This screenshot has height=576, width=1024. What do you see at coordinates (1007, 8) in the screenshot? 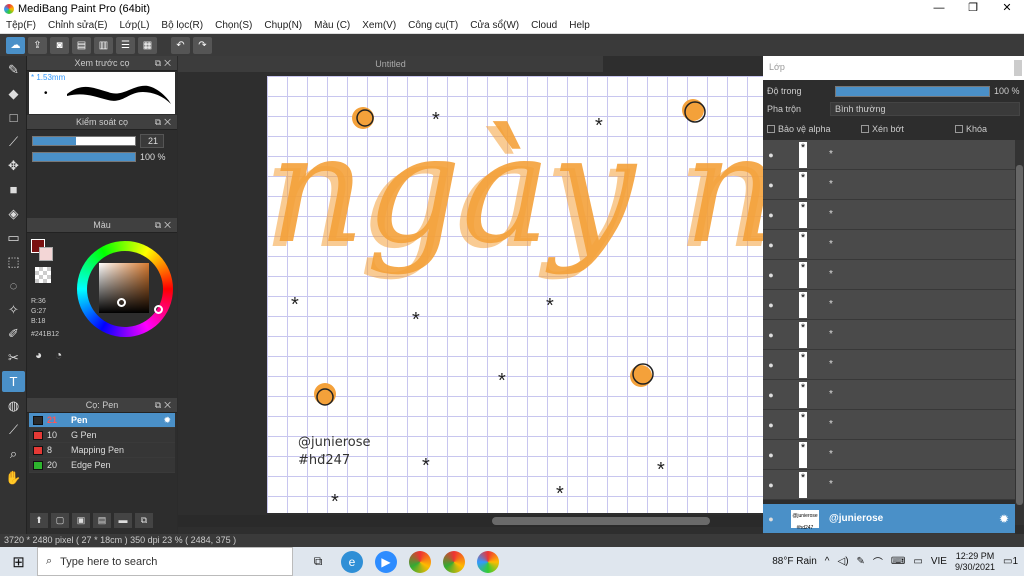
I see `close-button: ✕` at bounding box center [1007, 8].